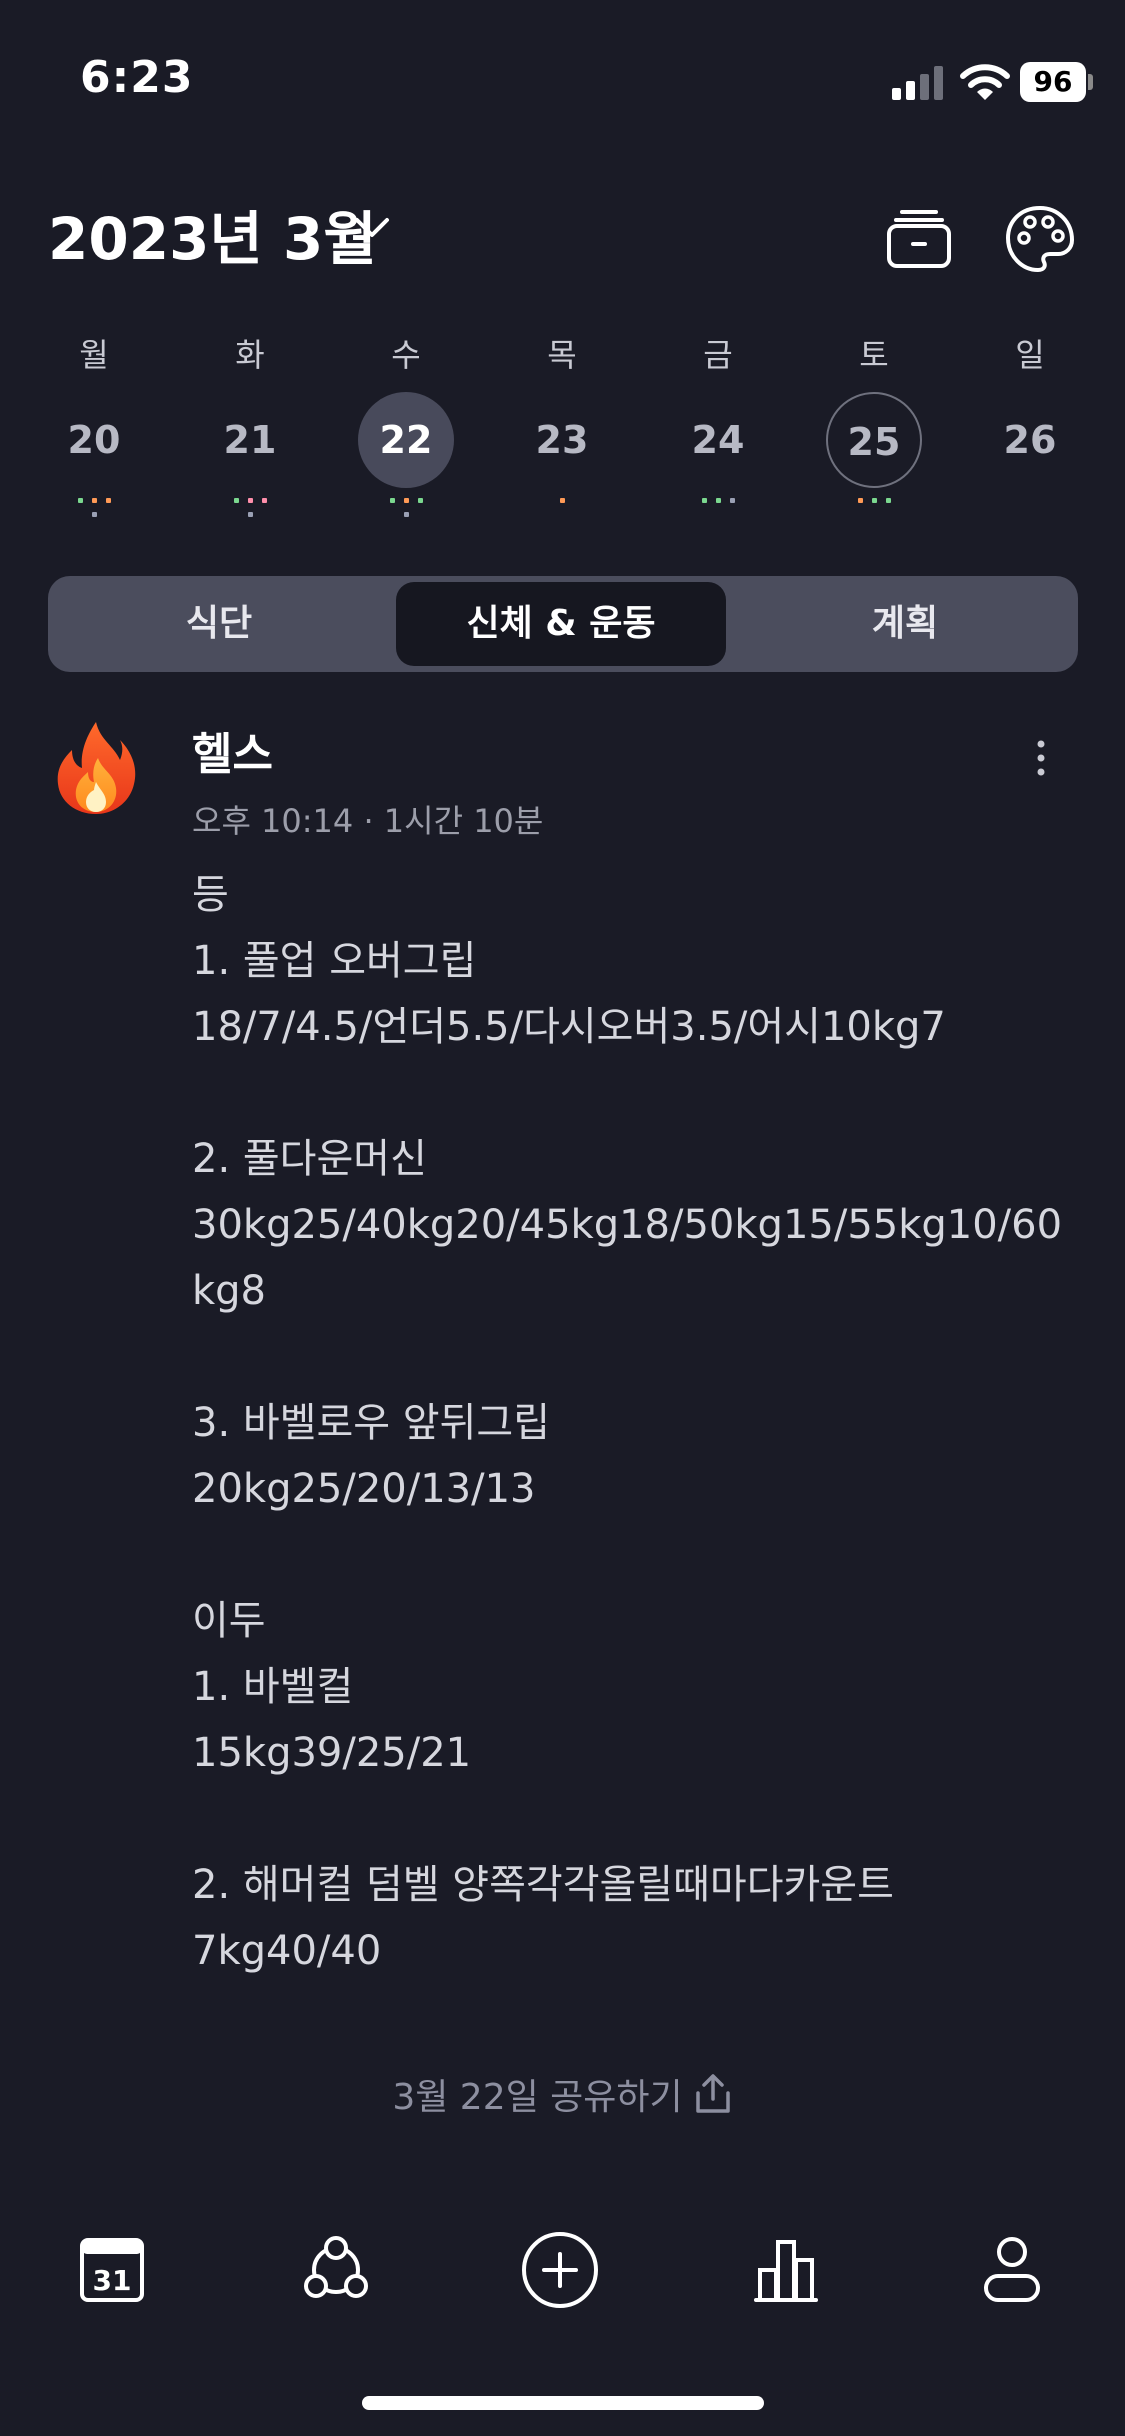 This screenshot has width=1125, height=2436. Describe the element at coordinates (250, 440) in the screenshot. I see `day-number: 21` at that location.